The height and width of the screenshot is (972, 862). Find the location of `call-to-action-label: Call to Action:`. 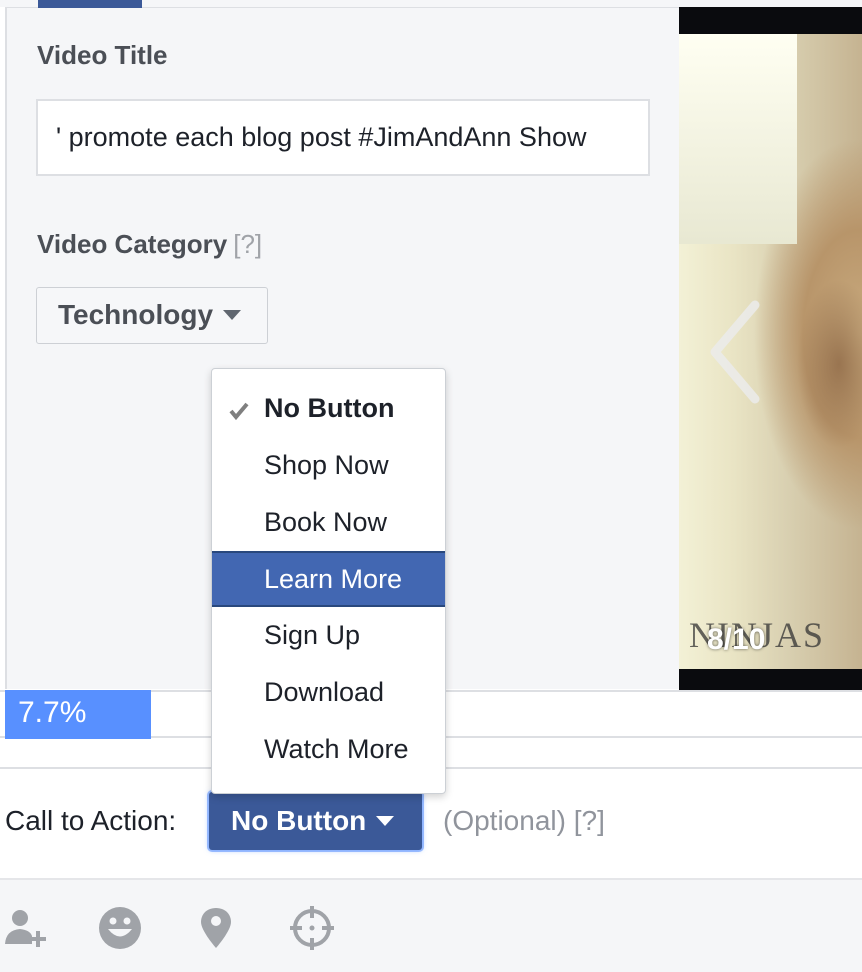

call-to-action-label: Call to Action: is located at coordinates (91, 820).